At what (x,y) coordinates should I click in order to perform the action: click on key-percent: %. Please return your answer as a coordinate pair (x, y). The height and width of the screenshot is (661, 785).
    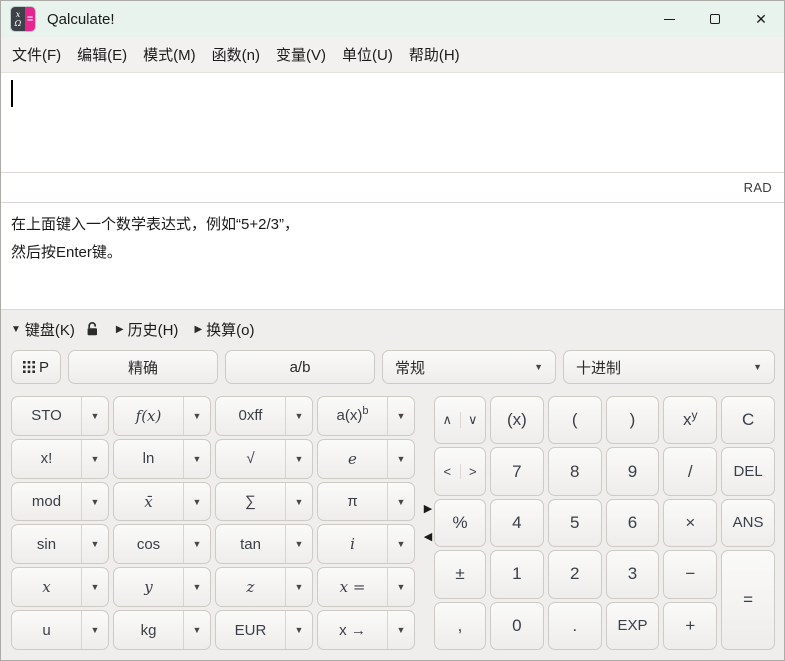
    Looking at the image, I should click on (460, 523).